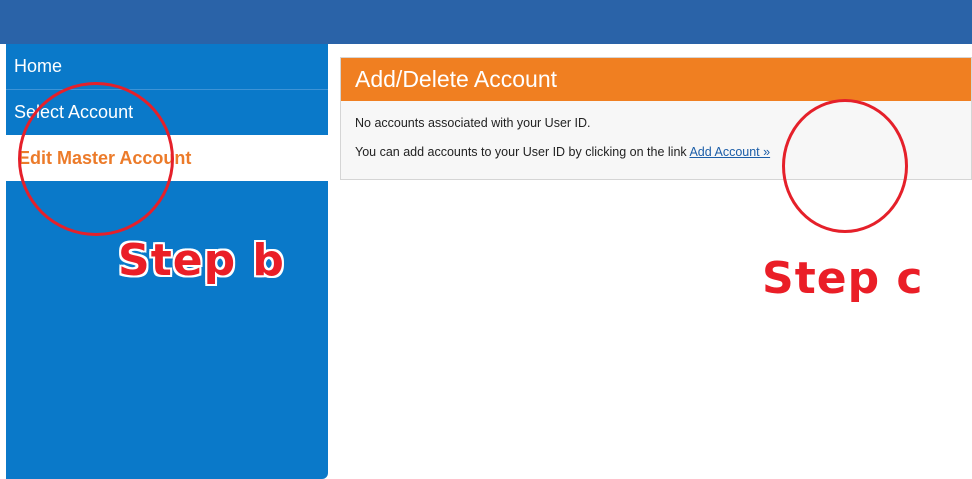  Describe the element at coordinates (845, 166) in the screenshot. I see `step-c-highlight-circle` at that location.